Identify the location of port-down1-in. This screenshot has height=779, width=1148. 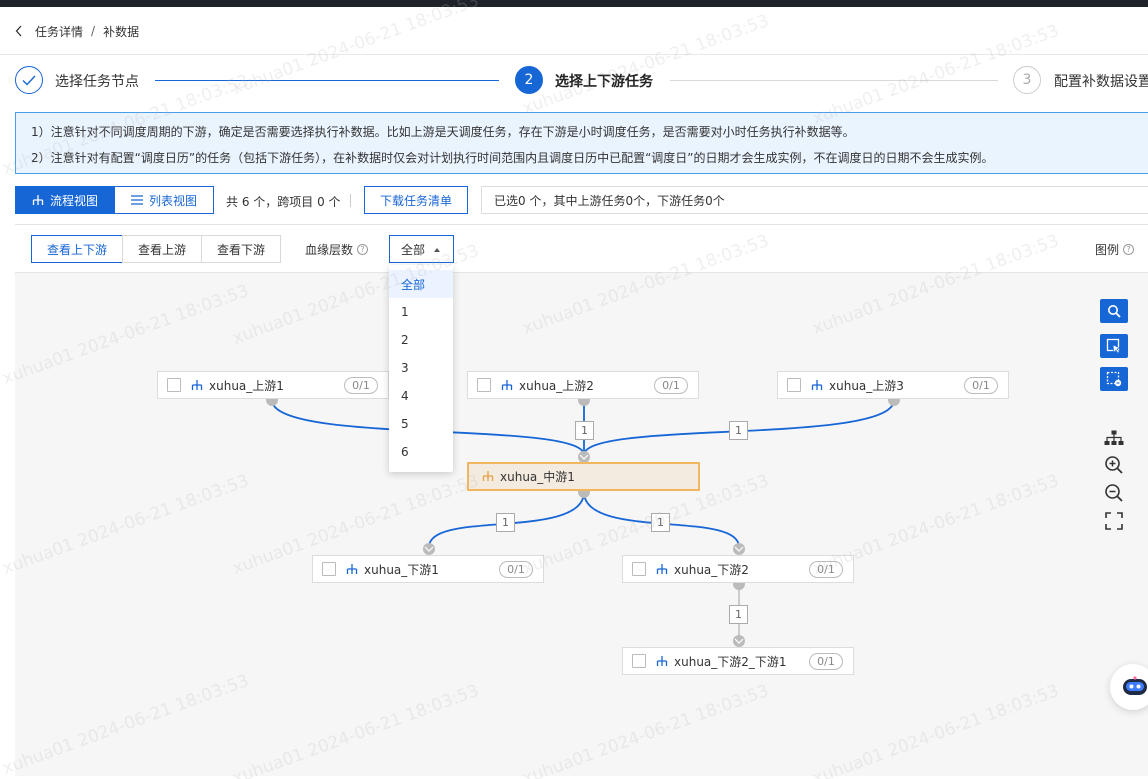
(429, 549).